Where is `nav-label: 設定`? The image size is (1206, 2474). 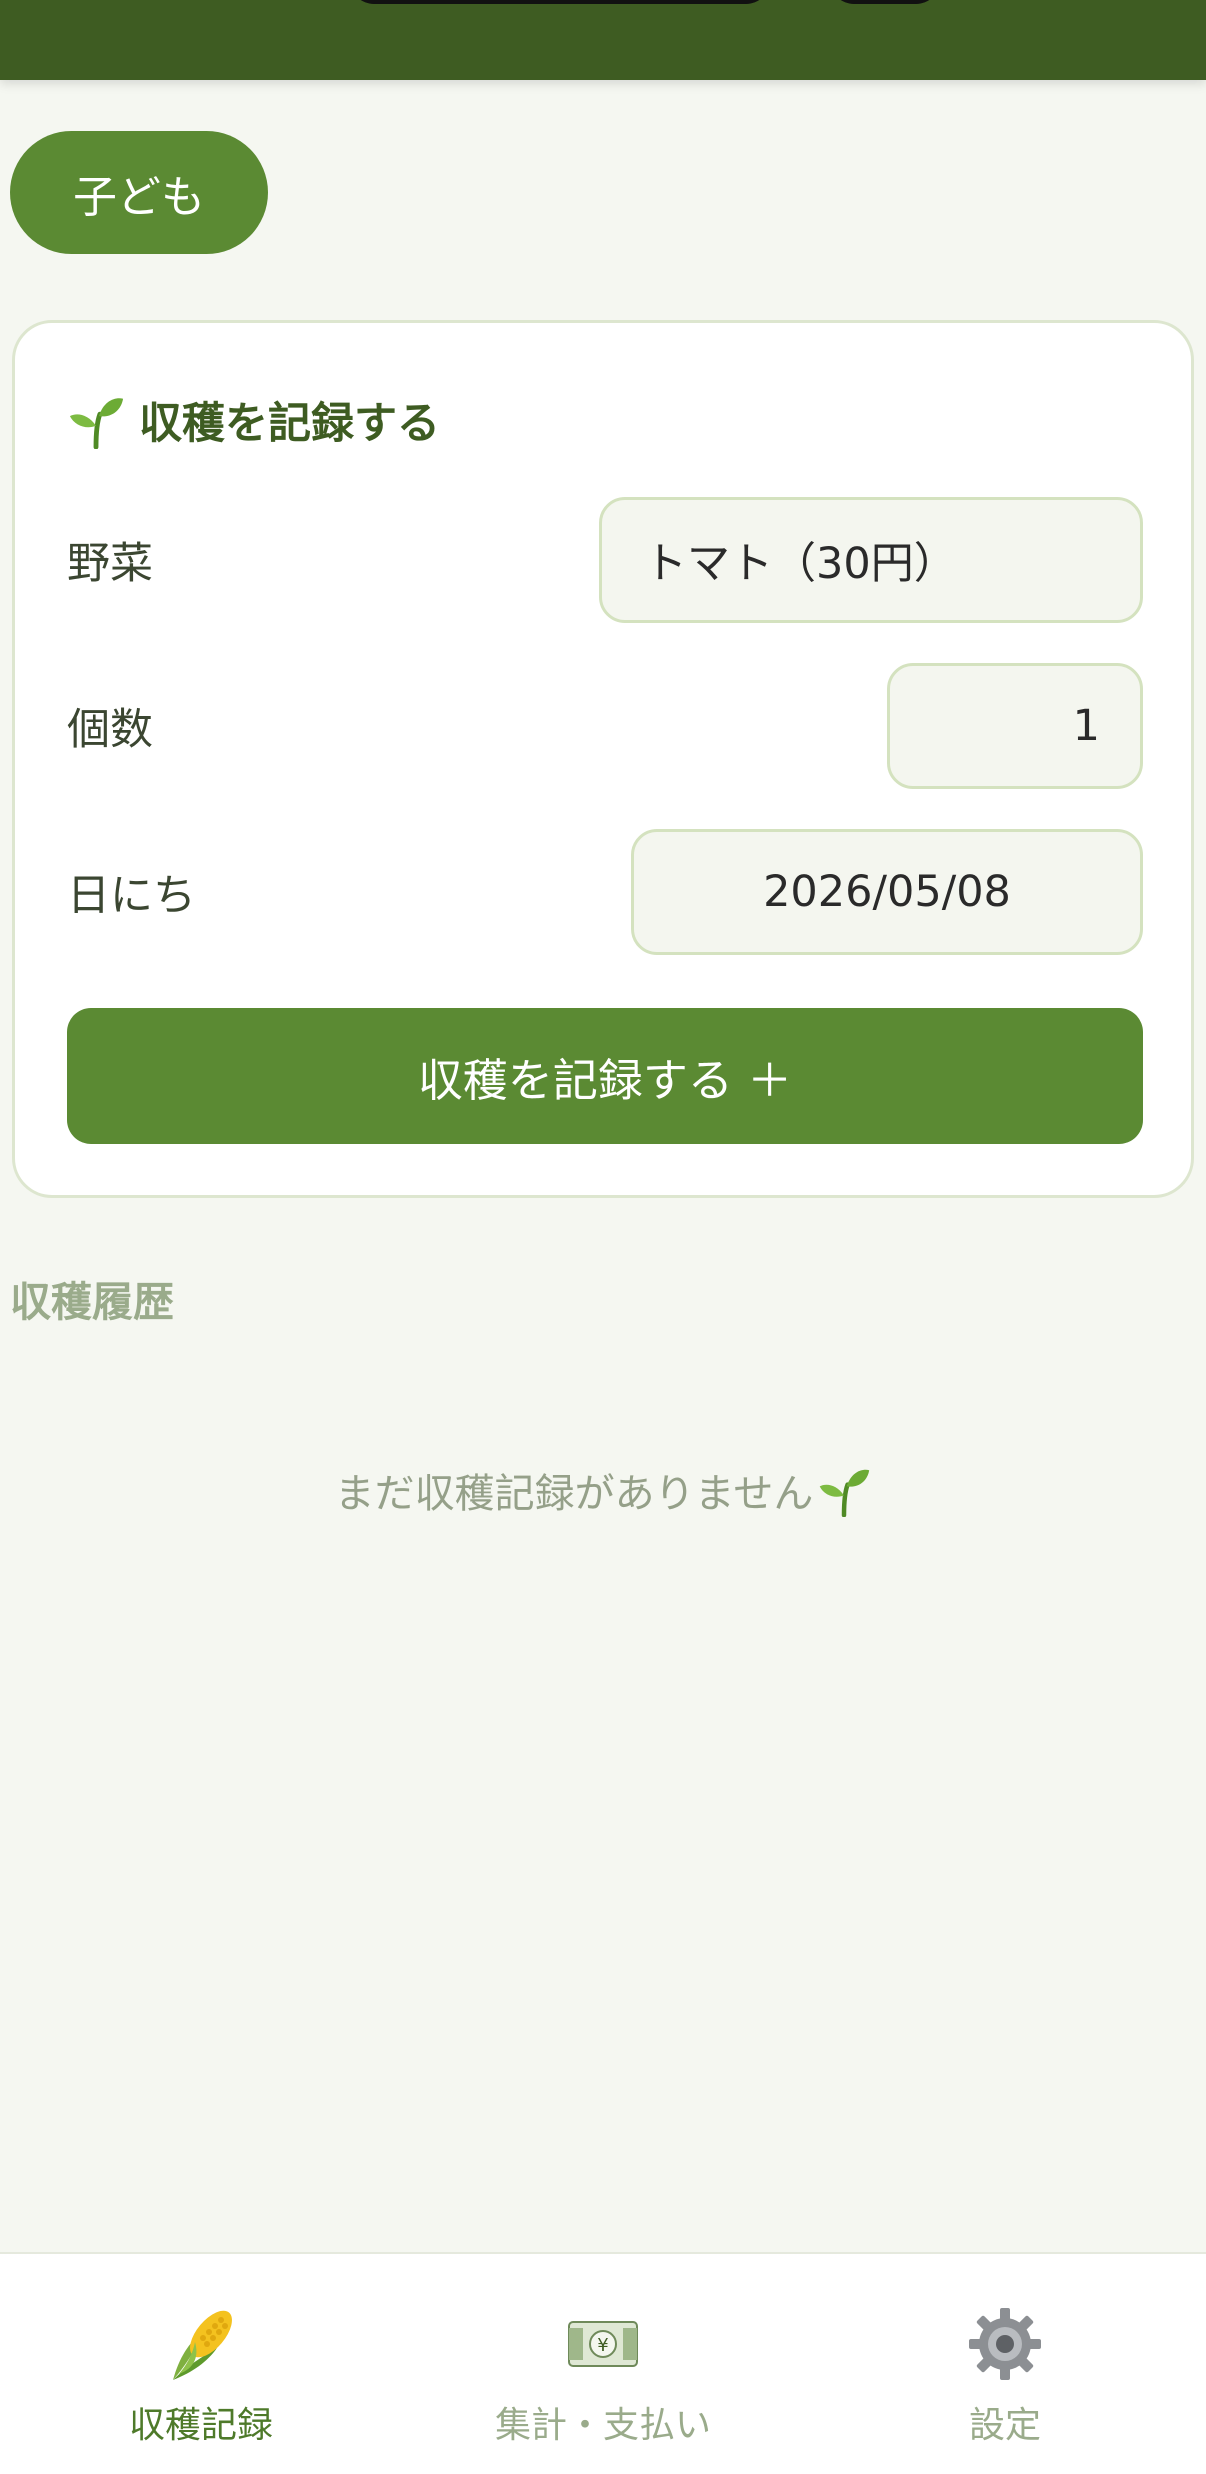
nav-label: 設定 is located at coordinates (1004, 2425).